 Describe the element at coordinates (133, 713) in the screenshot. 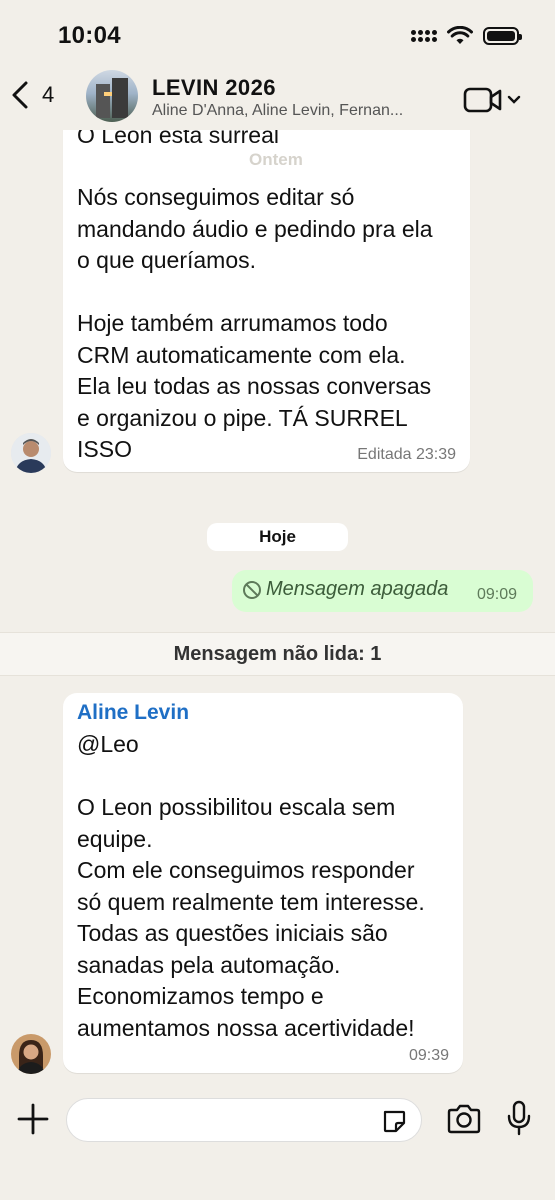

I see `sender-name: Aline Levin` at that location.